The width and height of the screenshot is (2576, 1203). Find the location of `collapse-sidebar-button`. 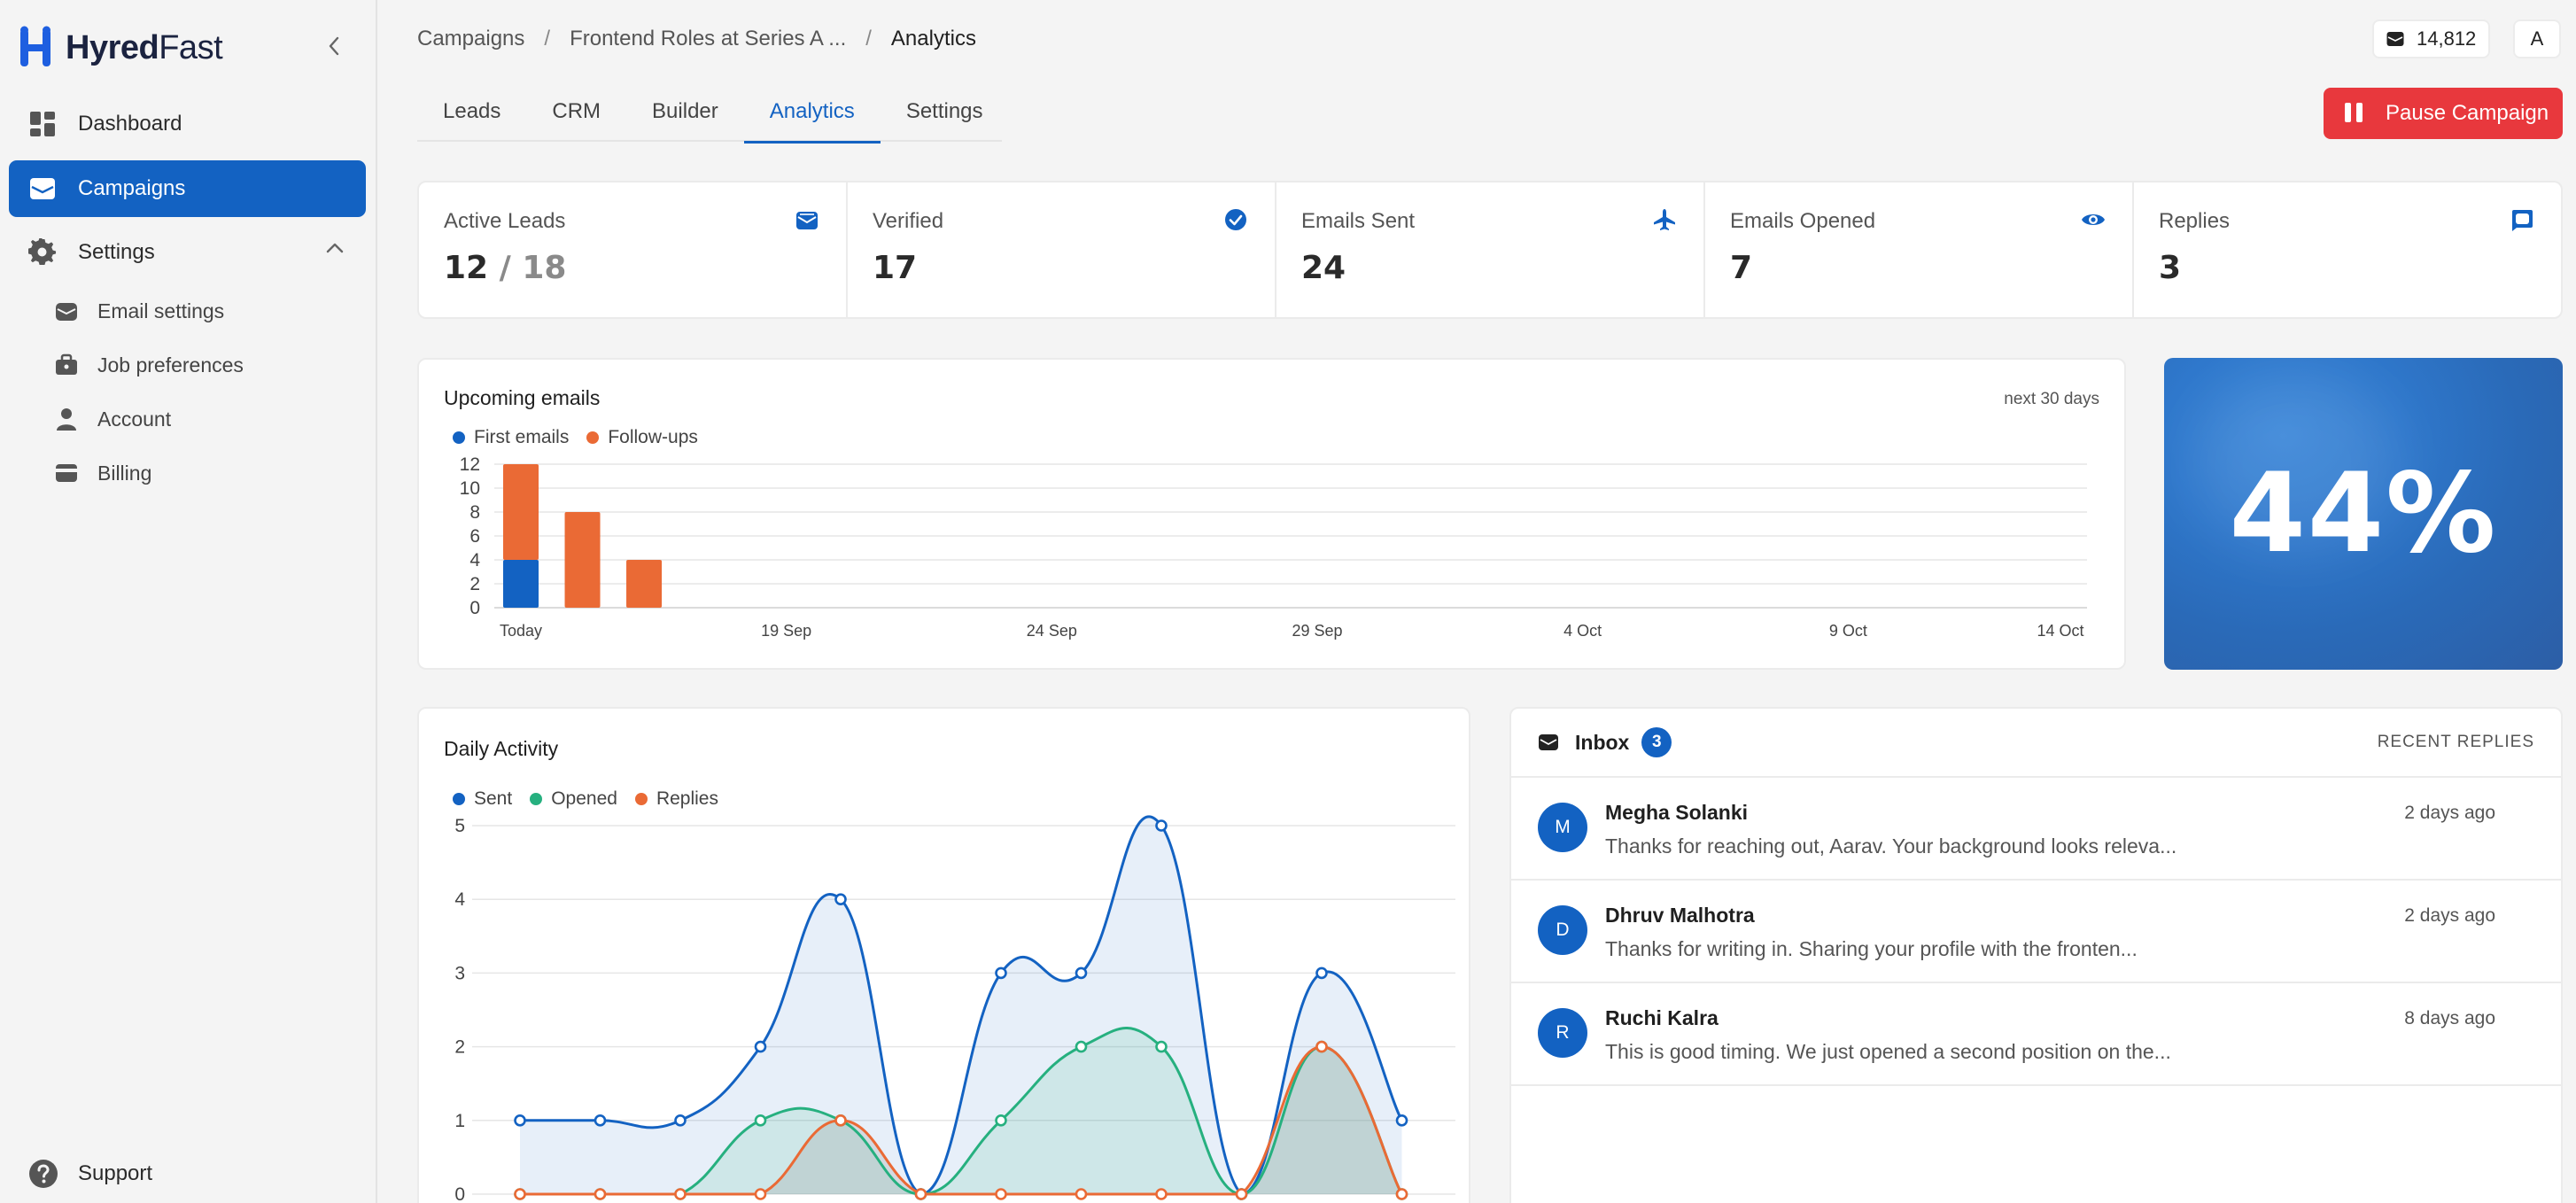

collapse-sidebar-button is located at coordinates (334, 46).